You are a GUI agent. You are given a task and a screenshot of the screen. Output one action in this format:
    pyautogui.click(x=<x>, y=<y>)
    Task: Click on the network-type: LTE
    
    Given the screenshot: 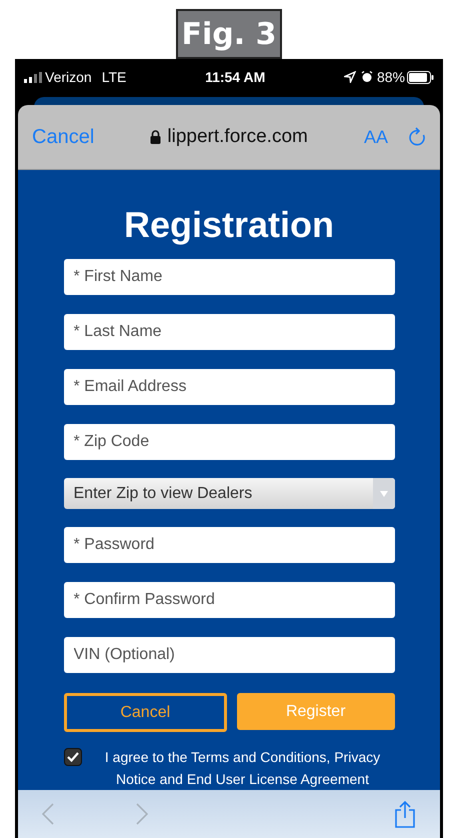 What is the action you would take?
    pyautogui.click(x=114, y=77)
    